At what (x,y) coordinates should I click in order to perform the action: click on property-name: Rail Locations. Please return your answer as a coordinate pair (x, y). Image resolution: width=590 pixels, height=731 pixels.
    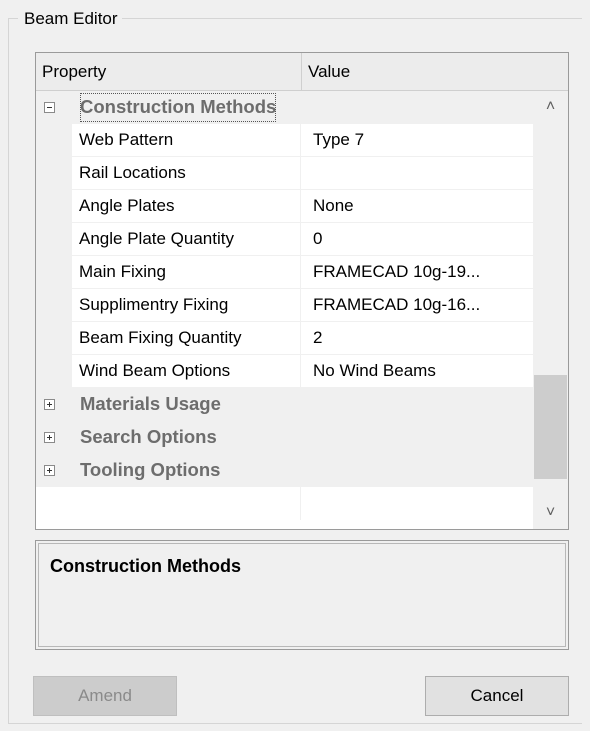
    Looking at the image, I should click on (186, 173).